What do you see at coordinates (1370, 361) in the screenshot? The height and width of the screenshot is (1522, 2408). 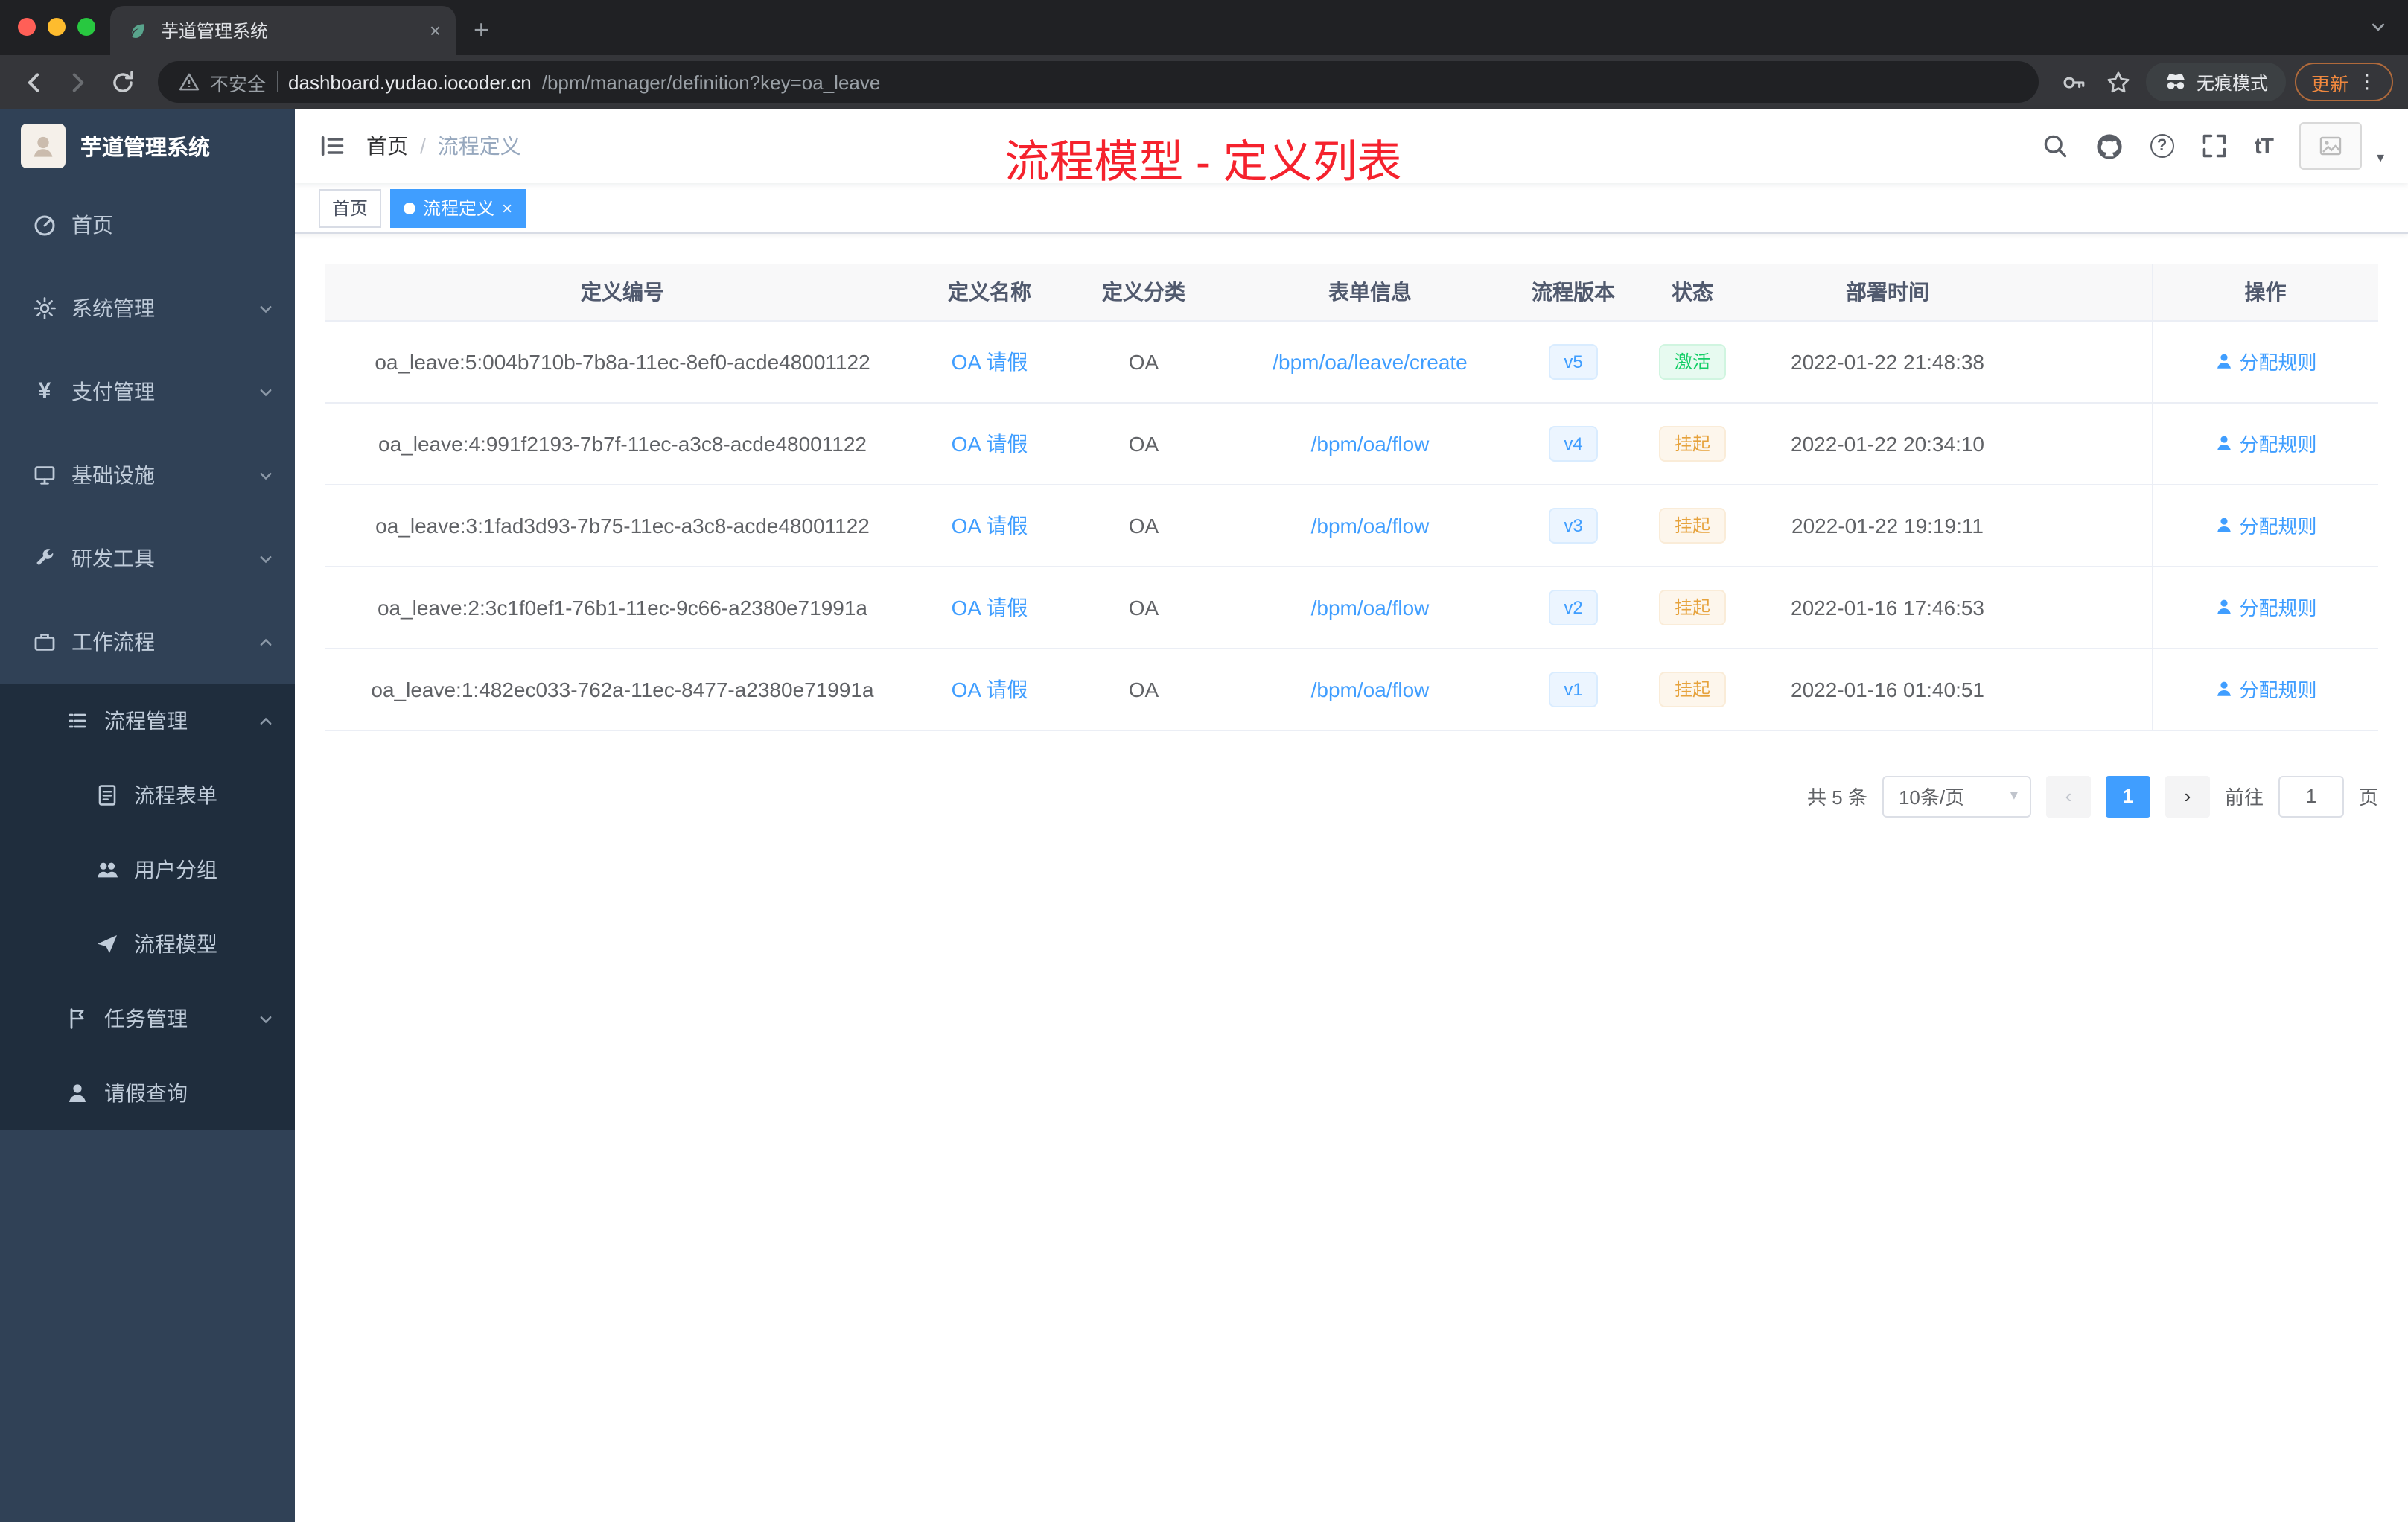 I see `form-info-link: /bpm/oa/leave/create` at bounding box center [1370, 361].